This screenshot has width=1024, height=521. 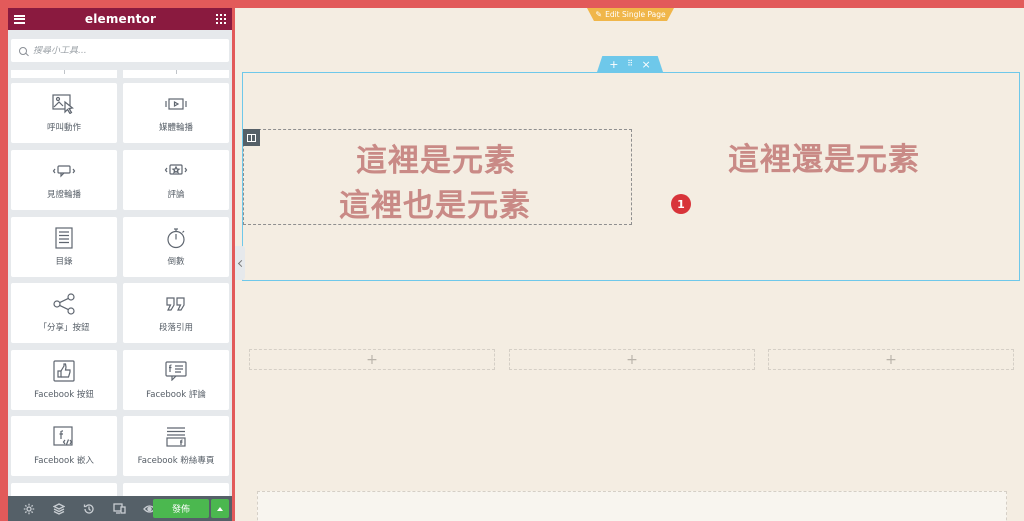 What do you see at coordinates (64, 328) in the screenshot?
I see `widget-label: 「分享」按鈕` at bounding box center [64, 328].